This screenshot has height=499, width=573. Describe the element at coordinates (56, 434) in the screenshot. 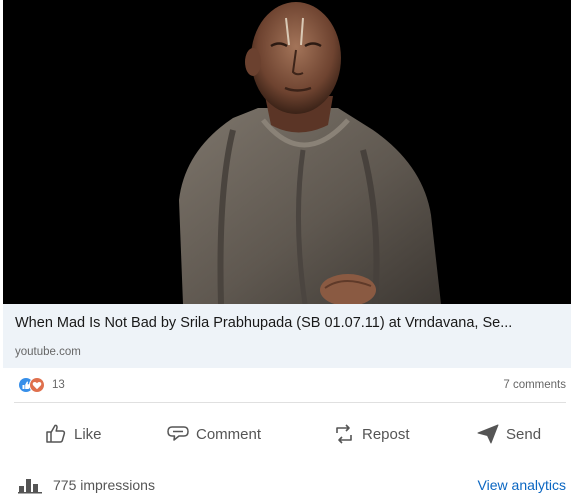

I see `thumbs-up-icon` at that location.